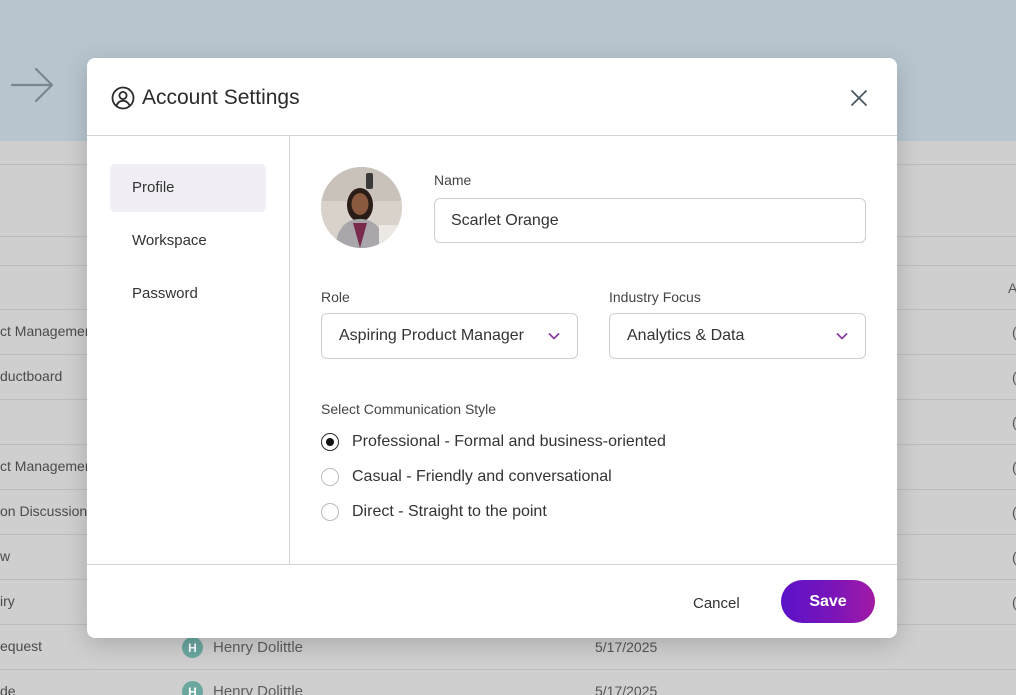  What do you see at coordinates (431, 335) in the screenshot?
I see `role-select-value: Aspiring Product Manager` at bounding box center [431, 335].